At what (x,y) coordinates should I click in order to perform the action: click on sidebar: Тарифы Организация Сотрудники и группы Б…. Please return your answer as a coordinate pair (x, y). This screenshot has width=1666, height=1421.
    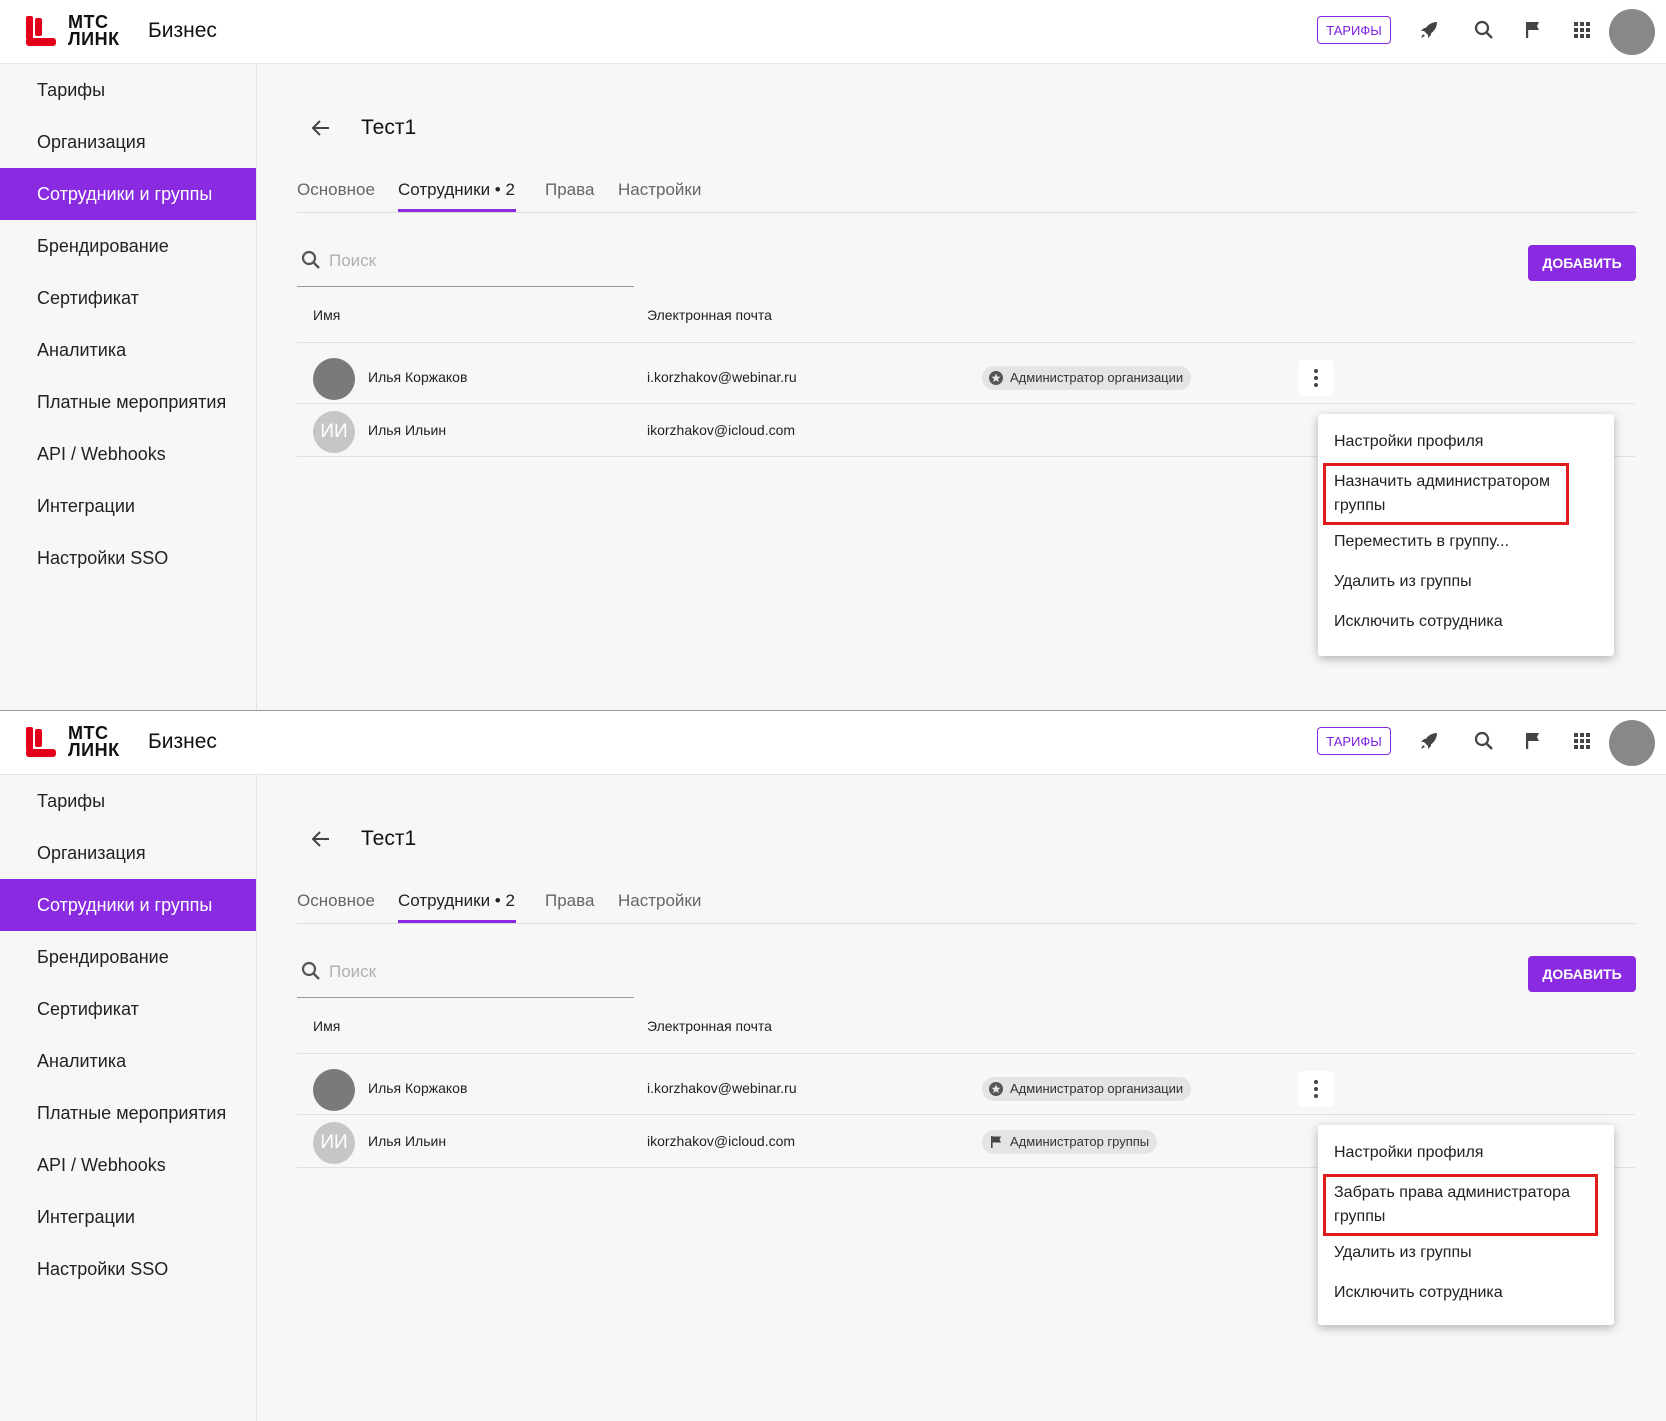
    Looking at the image, I should click on (128, 1098).